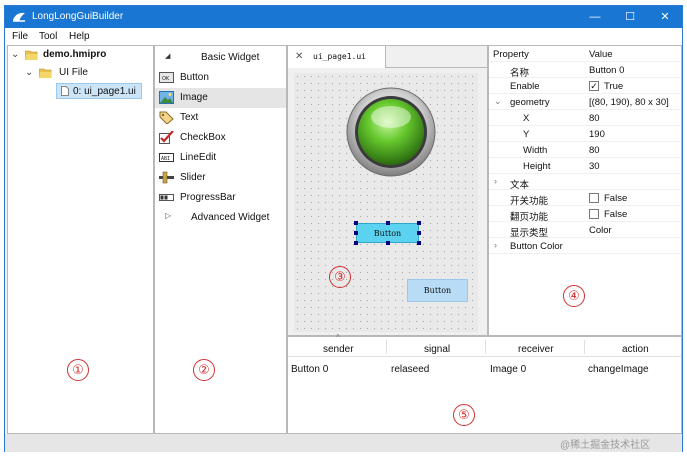 The image size is (687, 456). Describe the element at coordinates (526, 118) in the screenshot. I see `property-key: X` at that location.